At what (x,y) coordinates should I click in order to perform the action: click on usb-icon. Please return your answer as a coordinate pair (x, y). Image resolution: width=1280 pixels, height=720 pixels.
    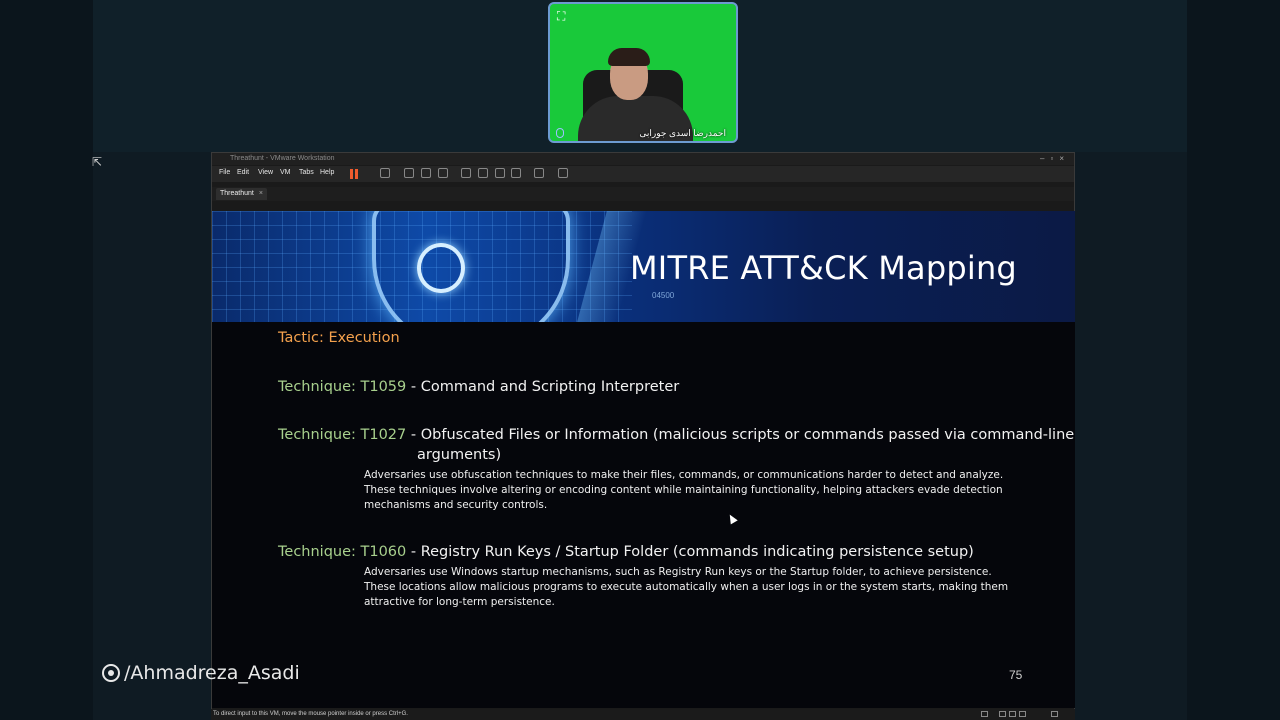
    Looking at the image, I should click on (1012, 714).